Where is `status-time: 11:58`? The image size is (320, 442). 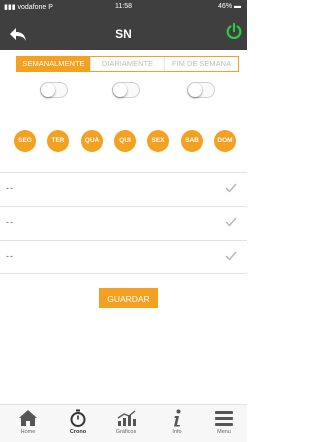
status-time: 11:58 is located at coordinates (123, 6).